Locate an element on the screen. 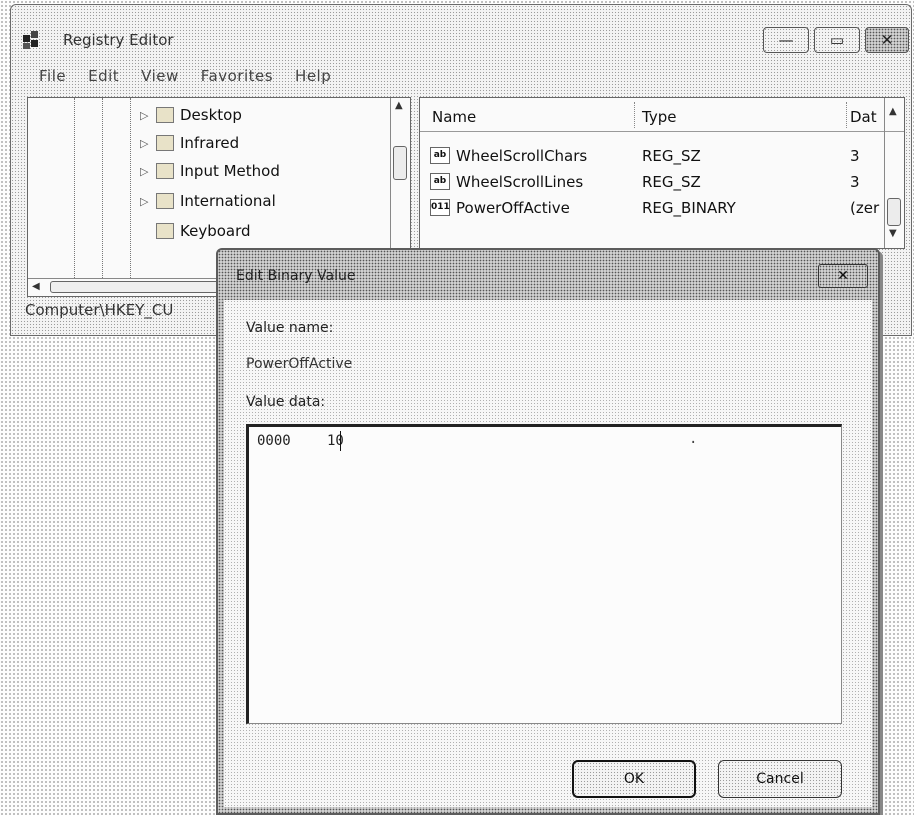 Image resolution: width=914 pixels, height=815 pixels. tree-item-label: Input Method is located at coordinates (230, 171).